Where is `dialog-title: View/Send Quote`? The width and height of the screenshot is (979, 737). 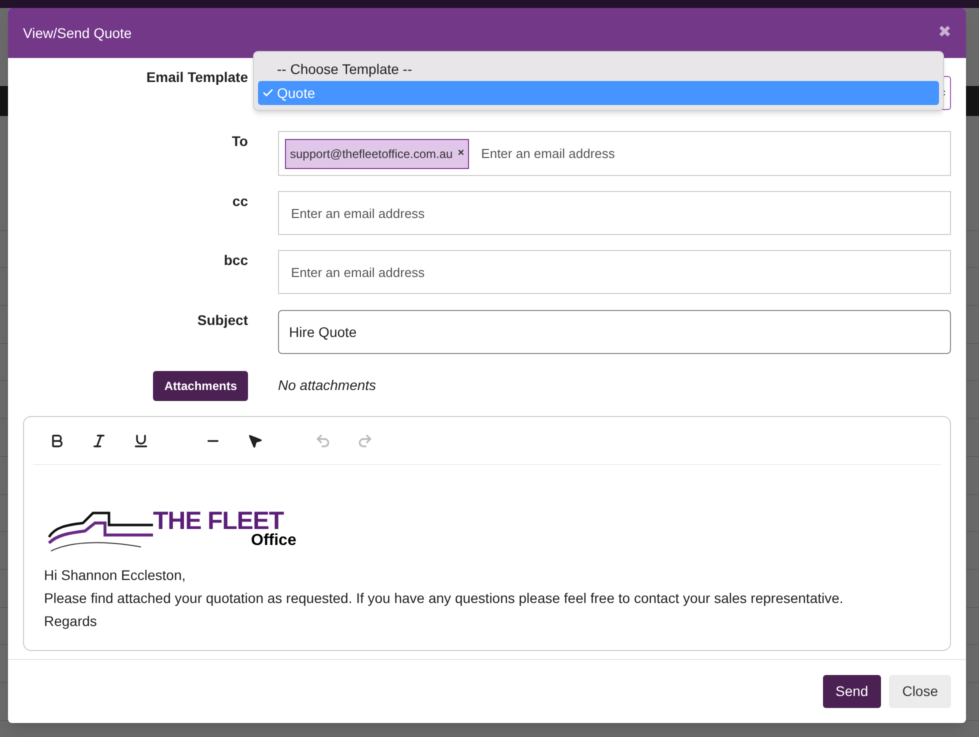
dialog-title: View/Send Quote is located at coordinates (77, 33).